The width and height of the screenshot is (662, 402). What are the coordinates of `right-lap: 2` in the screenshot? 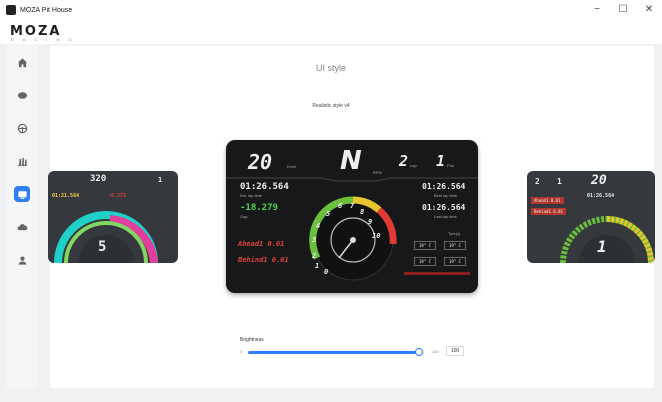 It's located at (537, 181).